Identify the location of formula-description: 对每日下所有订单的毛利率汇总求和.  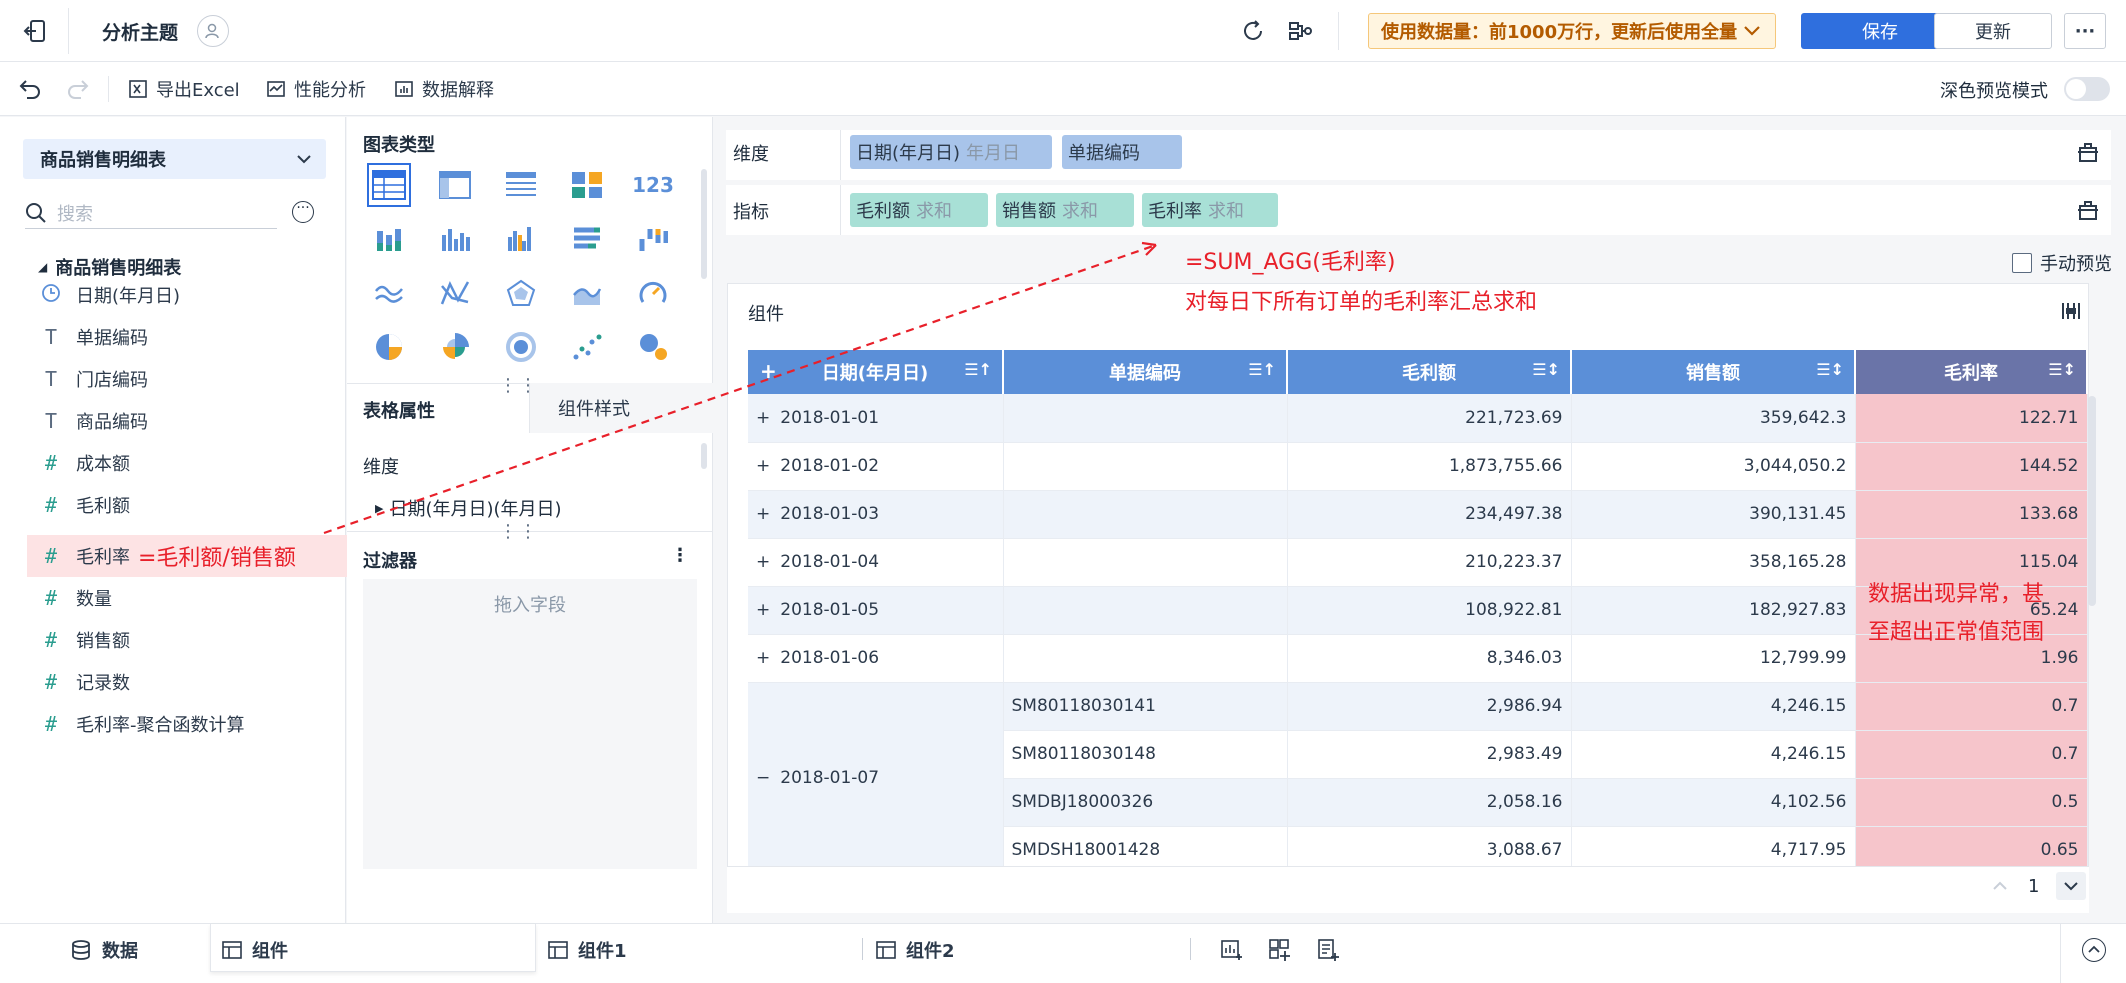
(1361, 302).